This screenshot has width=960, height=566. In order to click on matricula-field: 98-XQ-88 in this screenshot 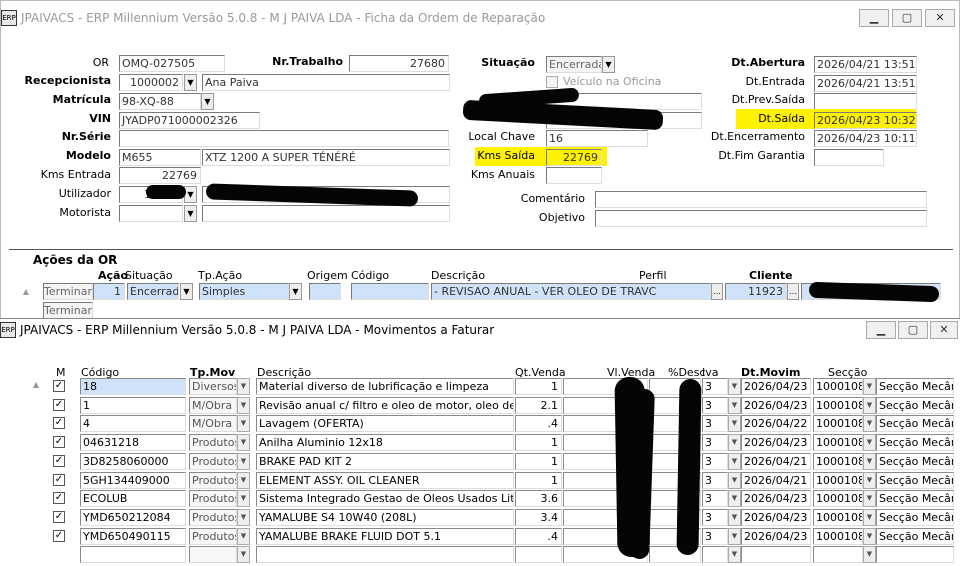, I will do `click(160, 101)`.